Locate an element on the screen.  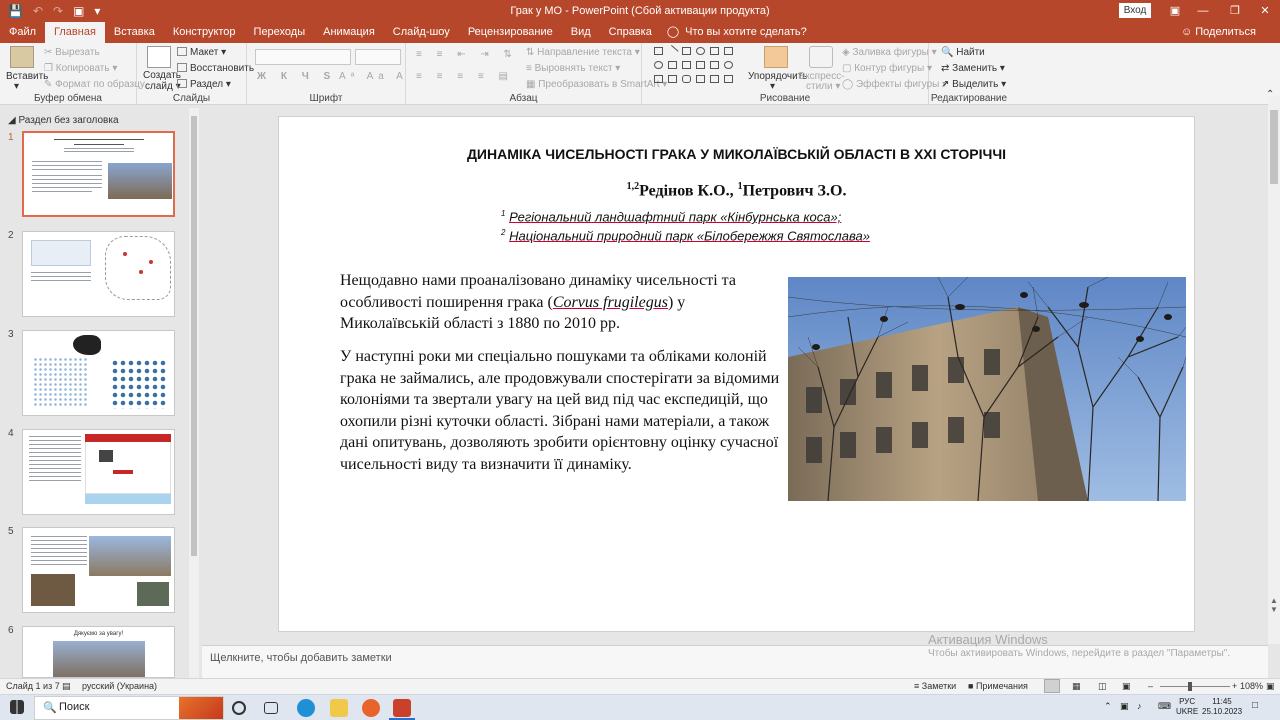
slide-sorter-icon: ▦ is located at coordinates (1076, 686).